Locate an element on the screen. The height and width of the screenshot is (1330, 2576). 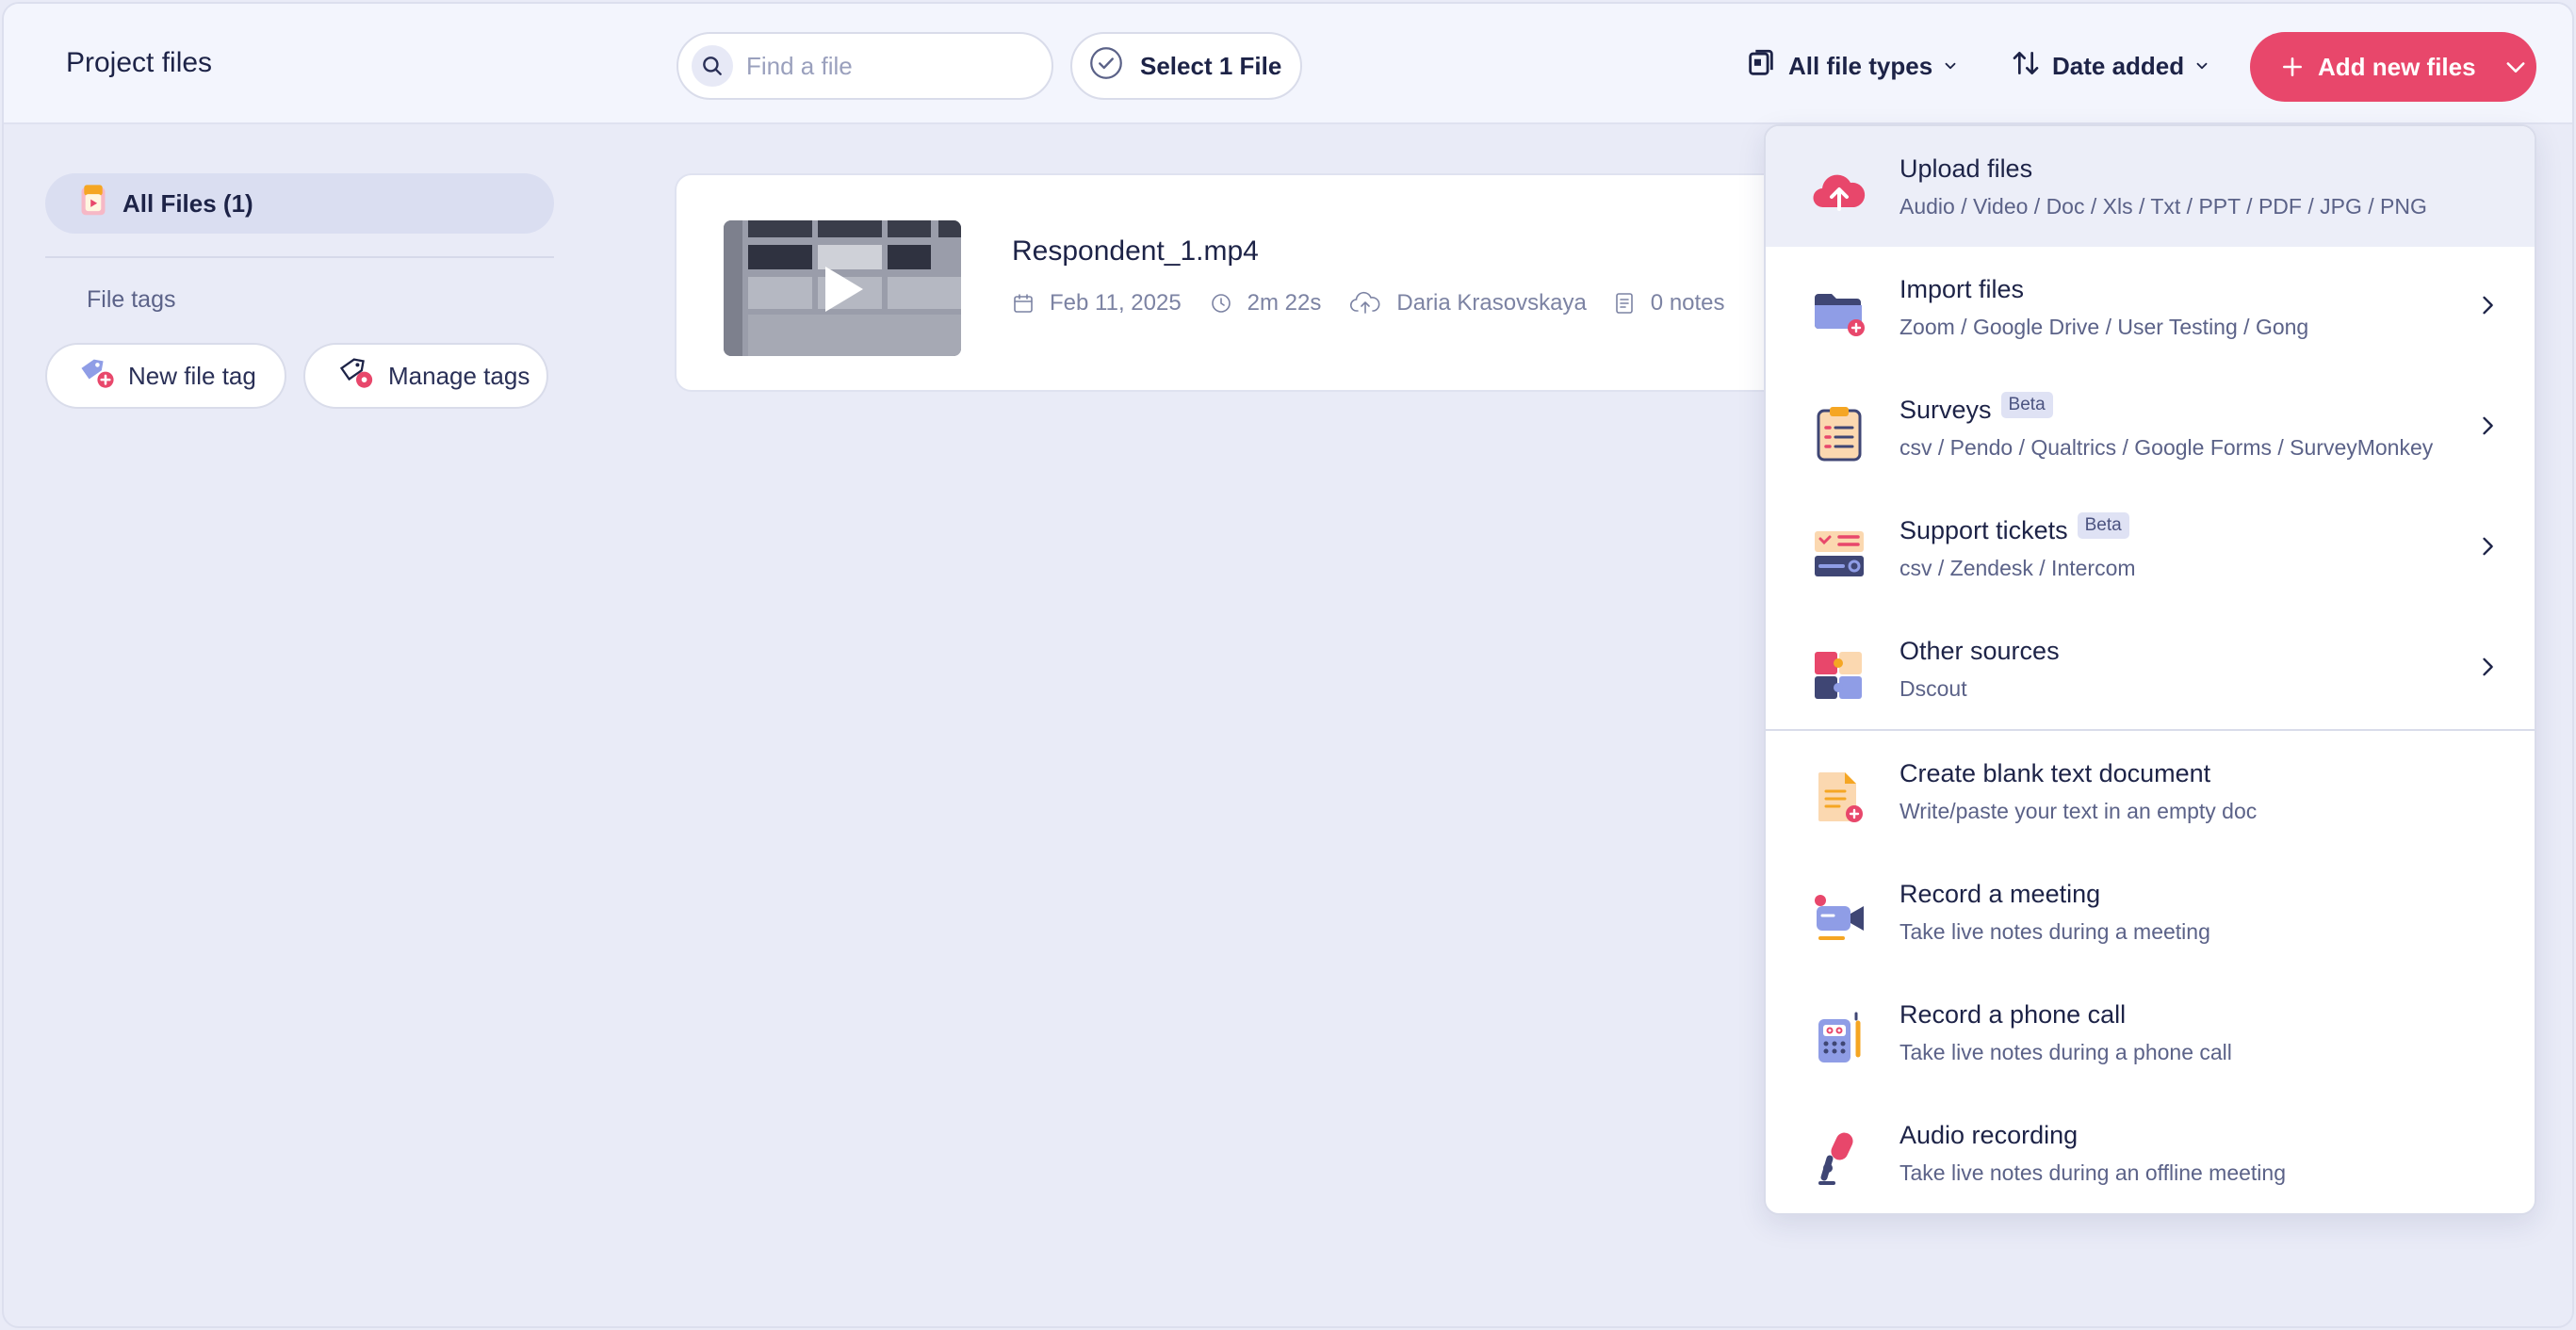
select-files-button: Select 1 File is located at coordinates (1186, 66).